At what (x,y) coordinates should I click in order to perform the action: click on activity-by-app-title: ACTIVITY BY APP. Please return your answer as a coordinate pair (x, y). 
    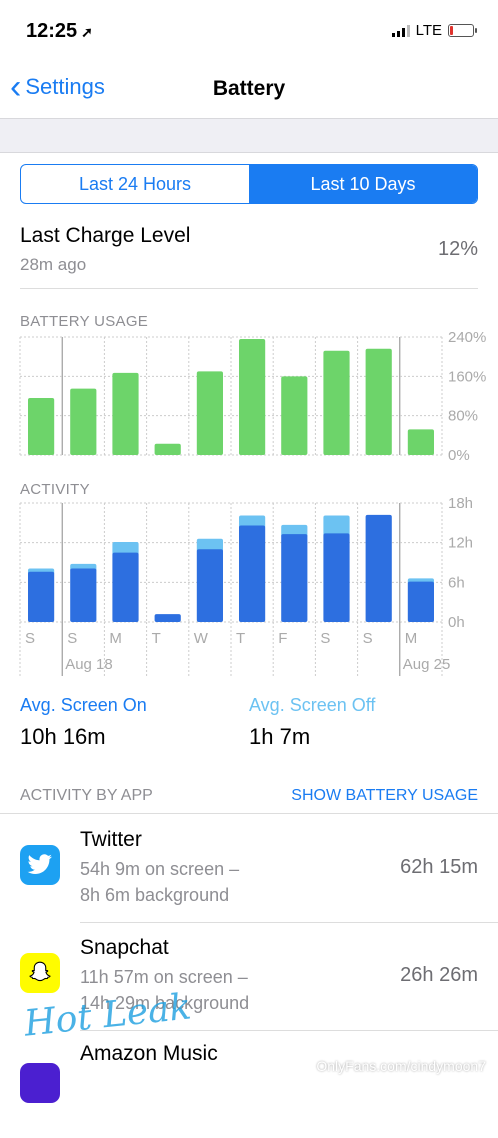
    Looking at the image, I should click on (86, 795).